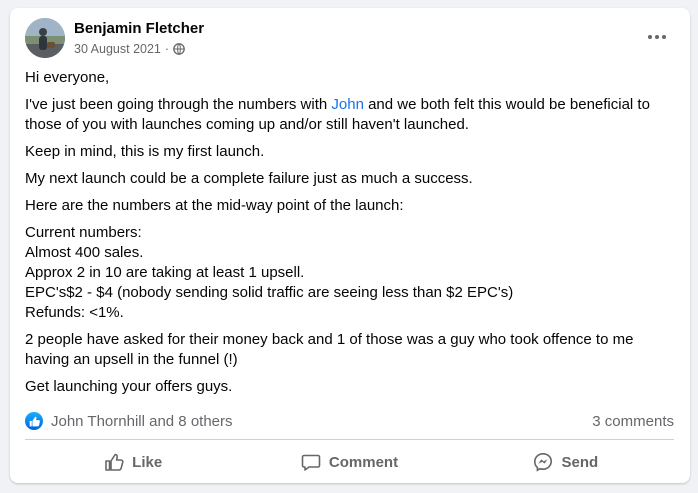 This screenshot has width=698, height=493. Describe the element at coordinates (363, 462) in the screenshot. I see `comment-label: Comment` at that location.